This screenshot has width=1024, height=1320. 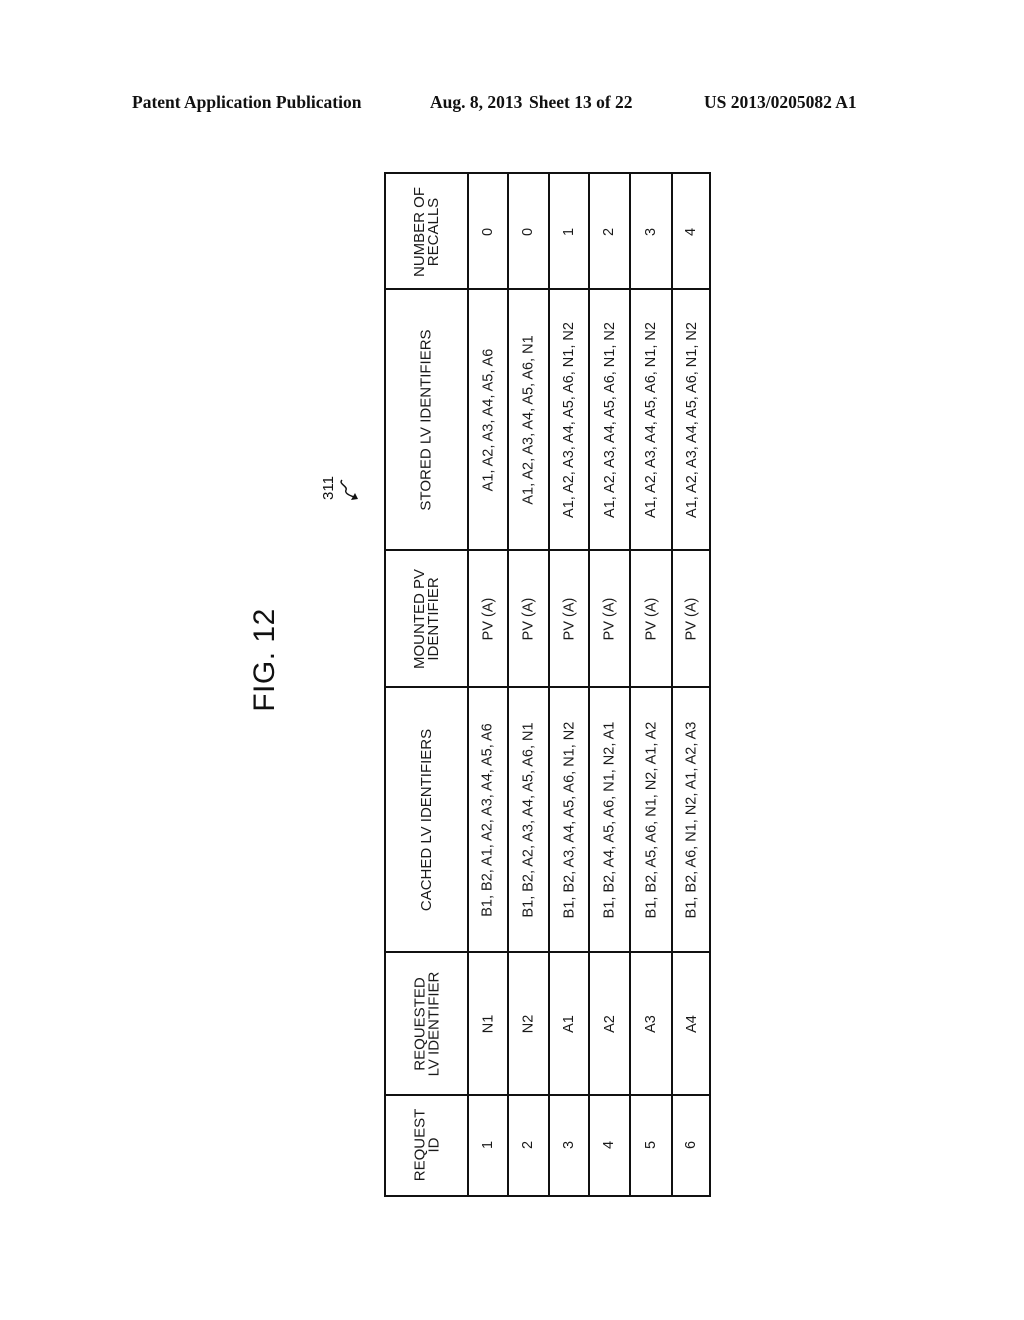 I want to click on table-cell-requested-lv: A4, so click(x=691, y=1023).